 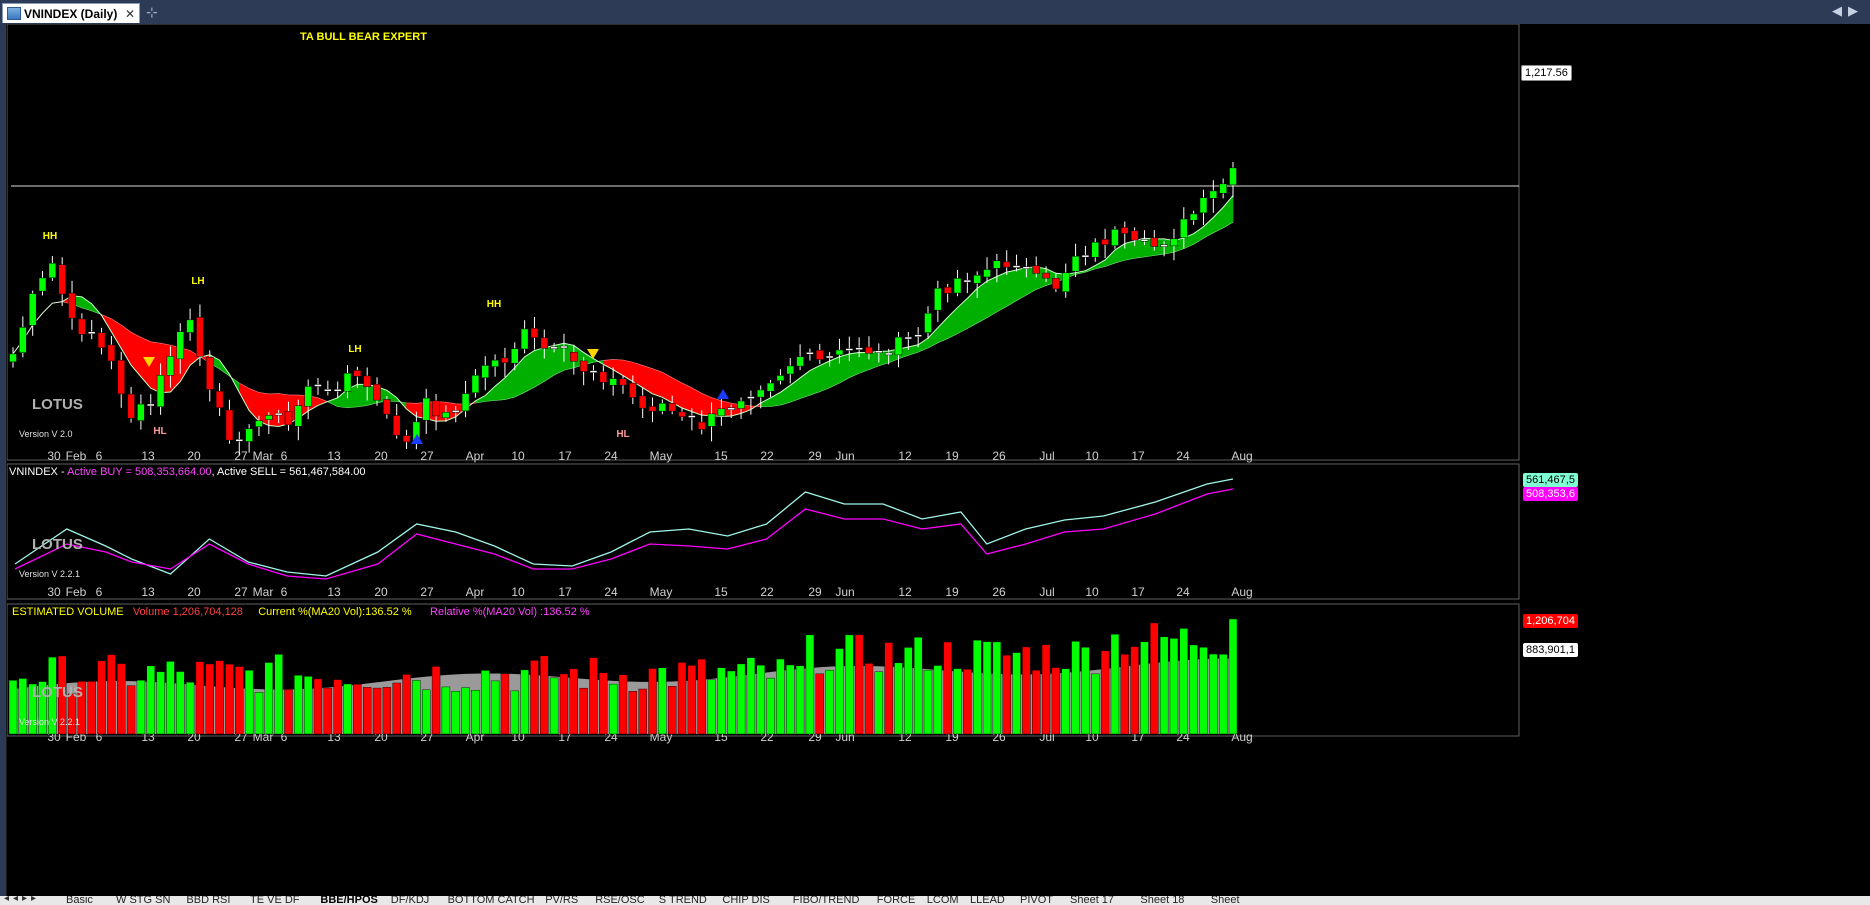 What do you see at coordinates (826, 900) in the screenshot?
I see `sheet-tab: FIBO/TREND` at bounding box center [826, 900].